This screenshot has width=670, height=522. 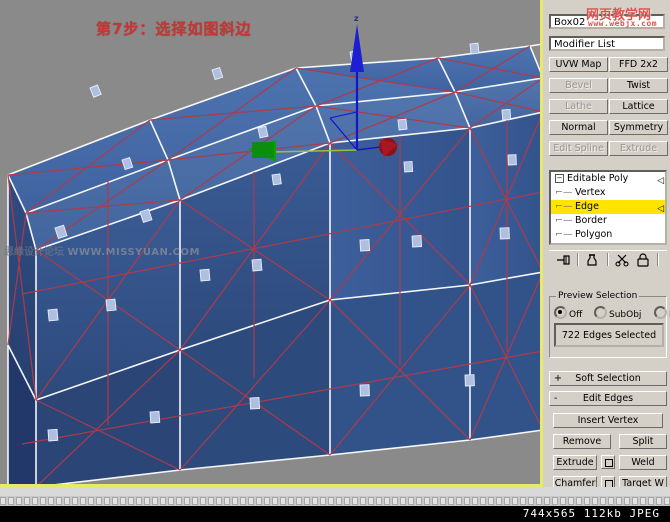 What do you see at coordinates (608, 420) in the screenshot?
I see `insert-vertex-button: Insert Vertex` at bounding box center [608, 420].